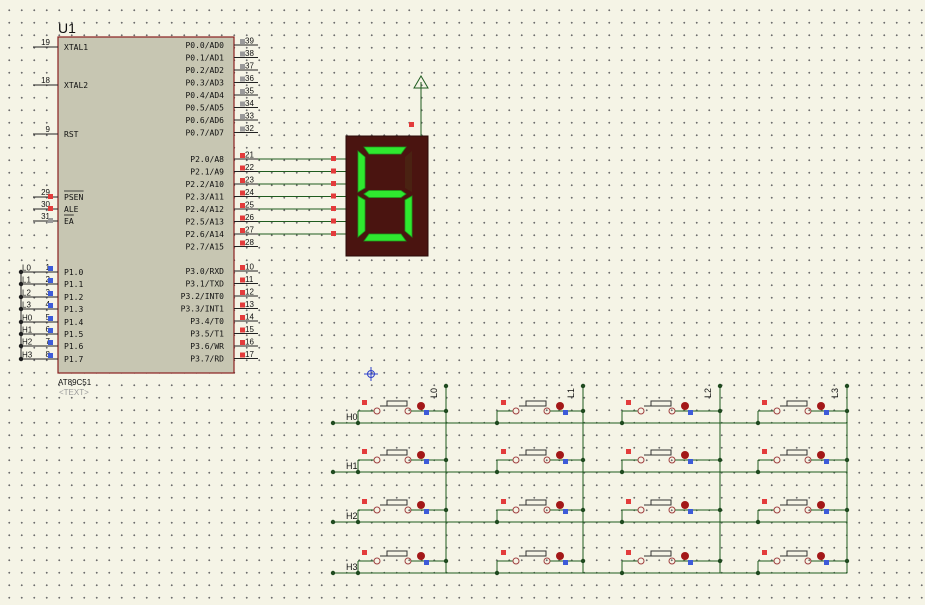 The width and height of the screenshot is (925, 605). What do you see at coordinates (73, 284) in the screenshot?
I see `pin-name: P1.1` at bounding box center [73, 284].